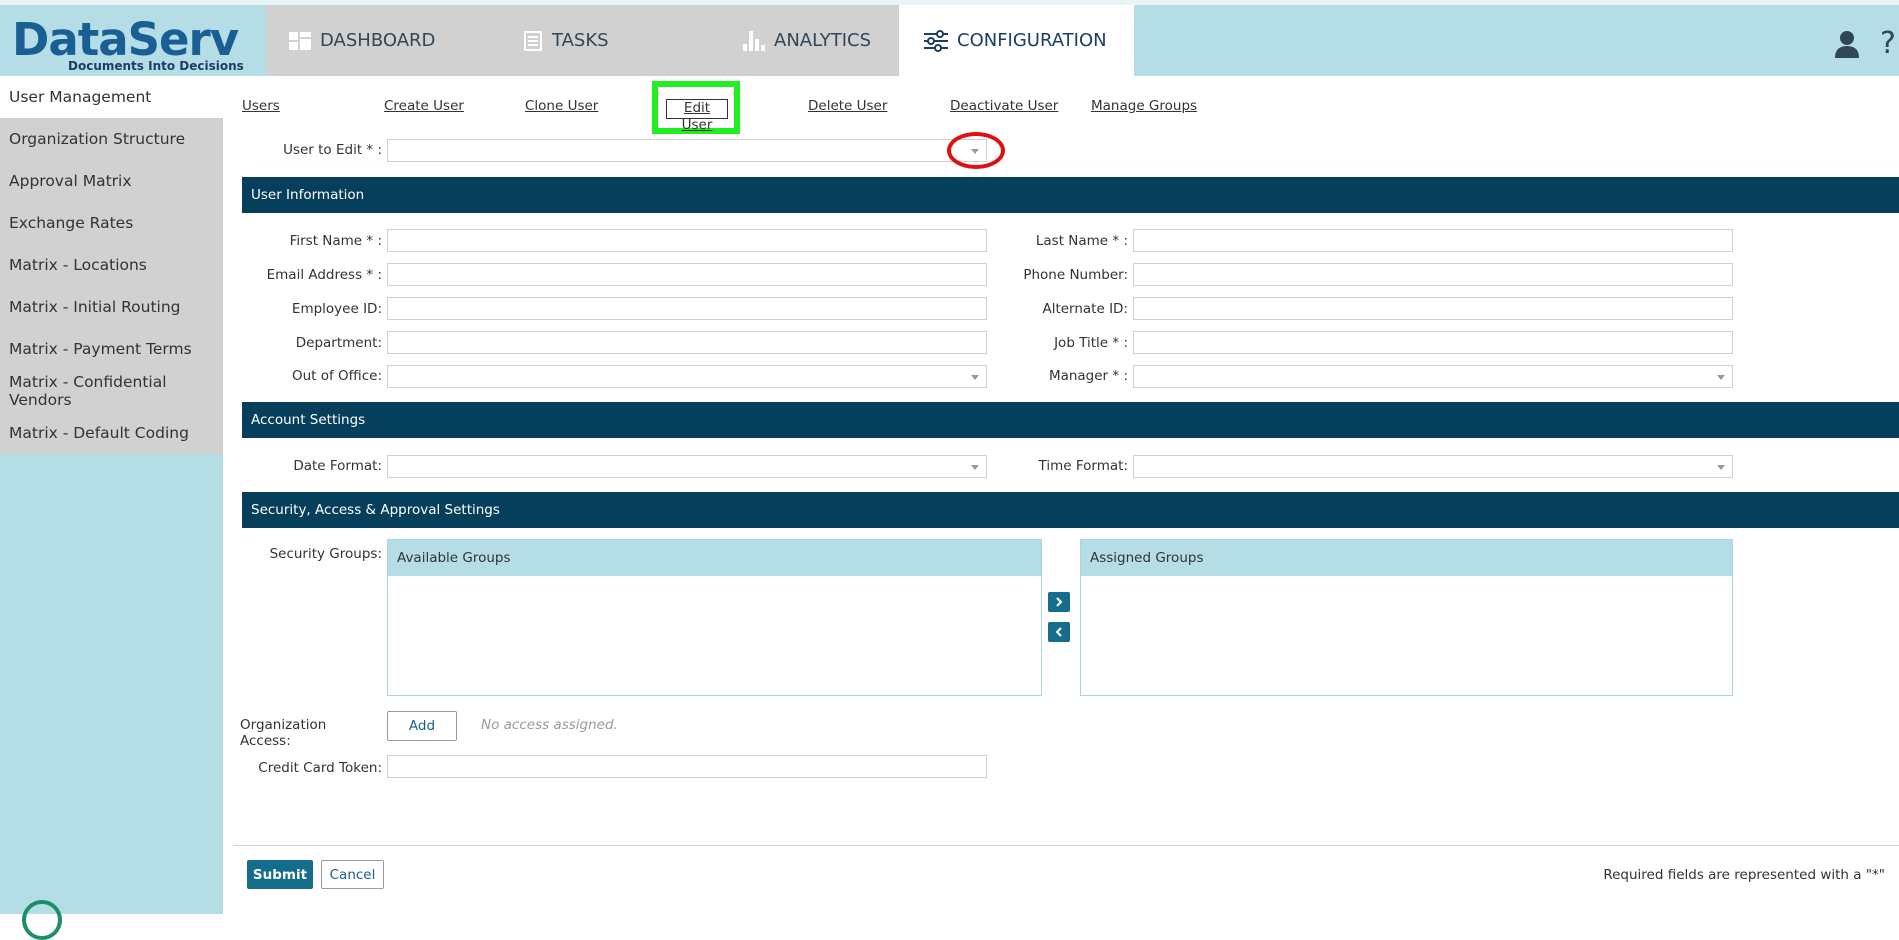 The height and width of the screenshot is (940, 1899). I want to click on sidebar-item-label: Organization Structure, so click(97, 139).